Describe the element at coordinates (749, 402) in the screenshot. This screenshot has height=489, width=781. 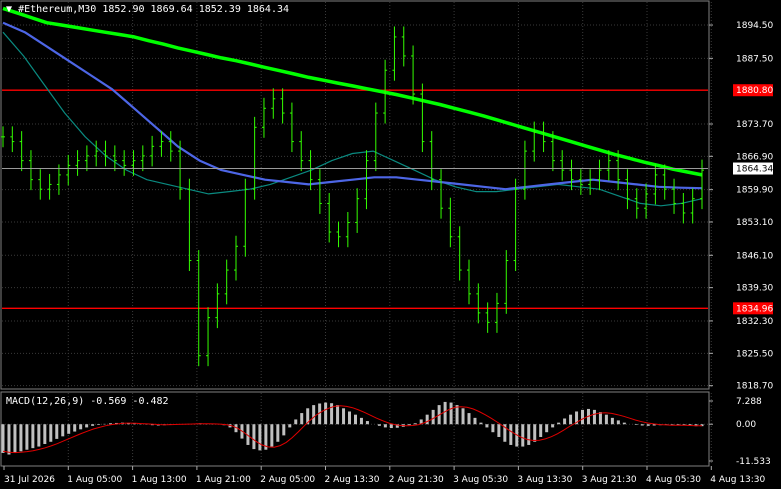
I see `macd-scale-label: 7.288` at that location.